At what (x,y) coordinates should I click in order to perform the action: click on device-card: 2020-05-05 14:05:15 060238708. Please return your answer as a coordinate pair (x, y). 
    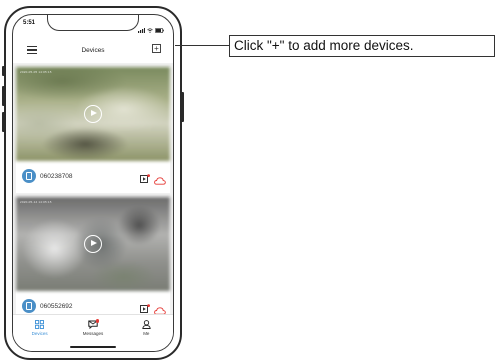
    Looking at the image, I should click on (93, 130).